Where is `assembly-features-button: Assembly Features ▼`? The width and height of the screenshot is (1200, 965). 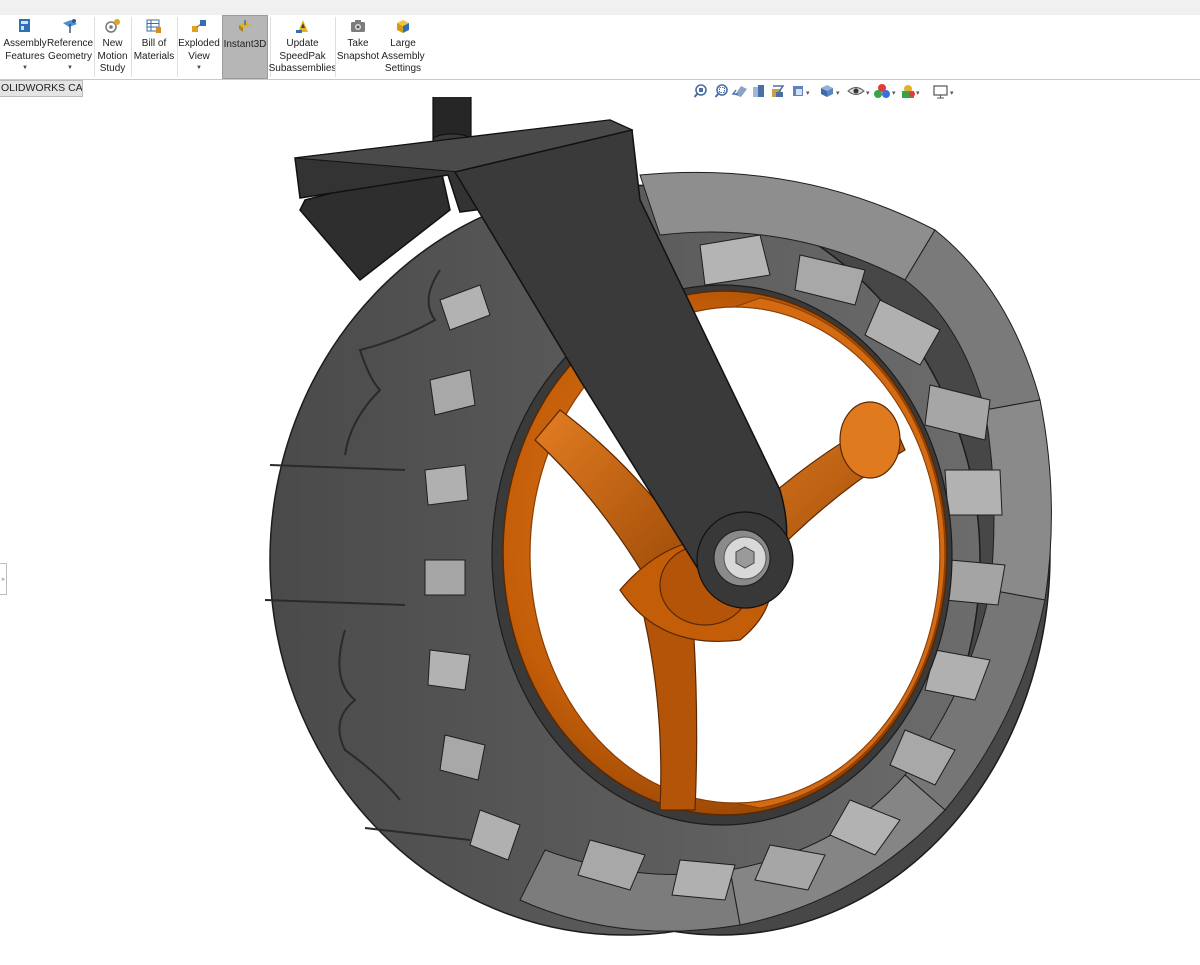
assembly-features-button: Assembly Features ▼ is located at coordinates (25, 47).